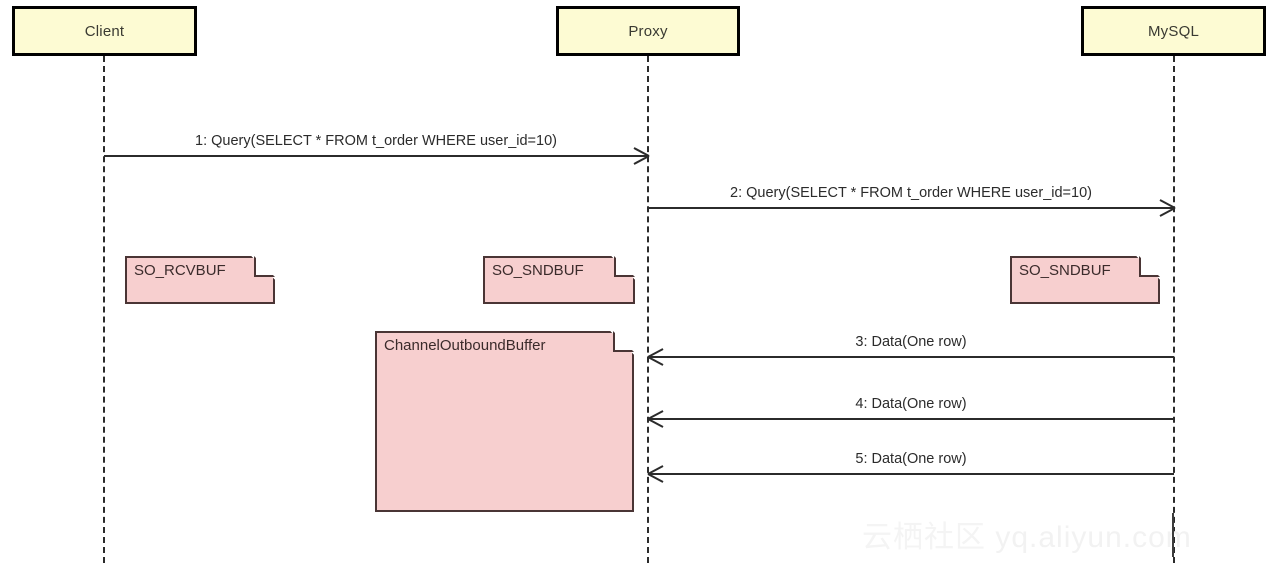 The image size is (1276, 563). Describe the element at coordinates (911, 459) in the screenshot. I see `message-5-label: 5: Data(One row)` at that location.